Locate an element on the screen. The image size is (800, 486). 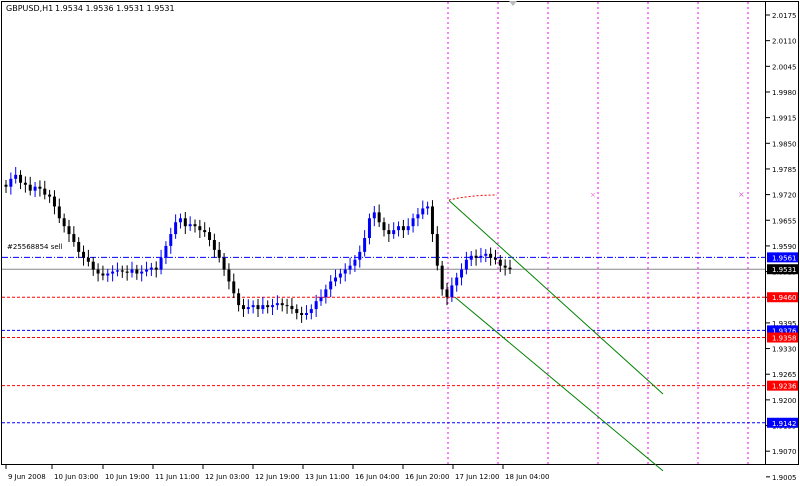
price-tag-label: 1.9531 is located at coordinates (784, 270).